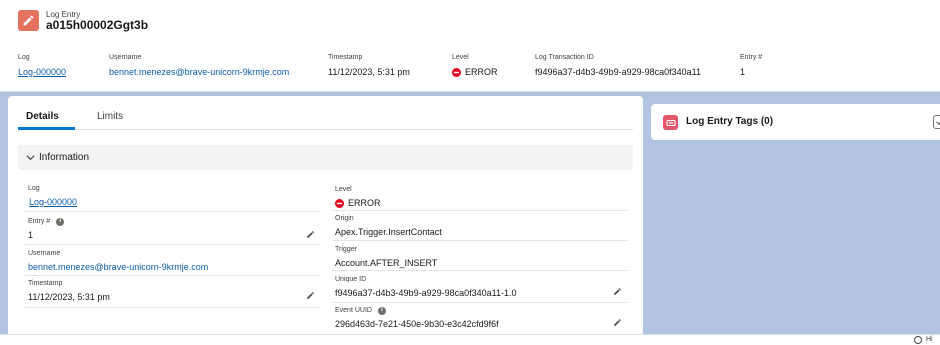  What do you see at coordinates (918, 340) in the screenshot?
I see `clock-icon` at bounding box center [918, 340].